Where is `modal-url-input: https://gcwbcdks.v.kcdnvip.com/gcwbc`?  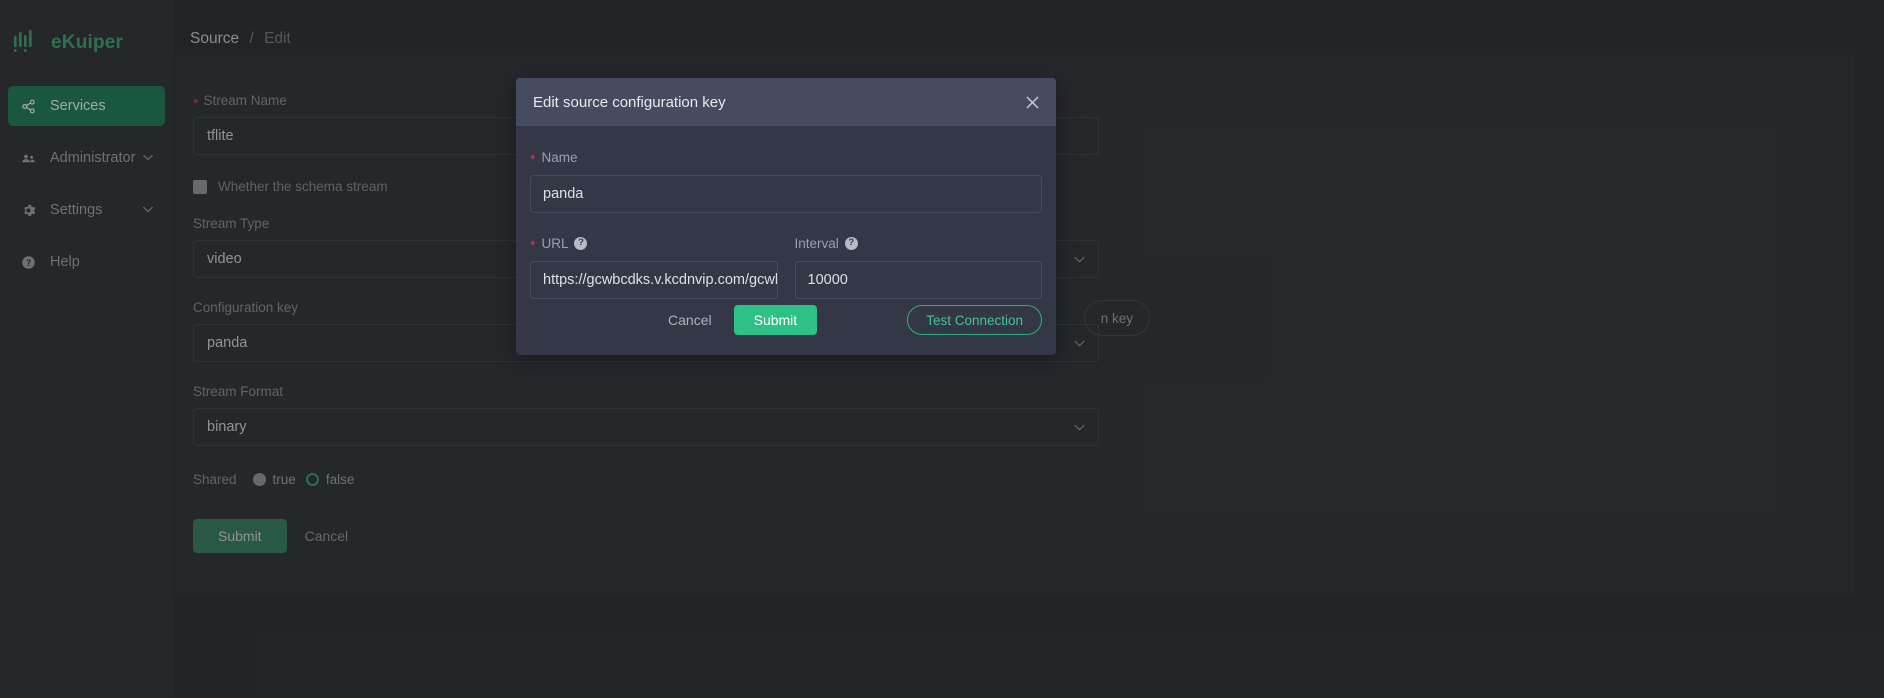 modal-url-input: https://gcwbcdks.v.kcdnvip.com/gcwbc is located at coordinates (654, 280).